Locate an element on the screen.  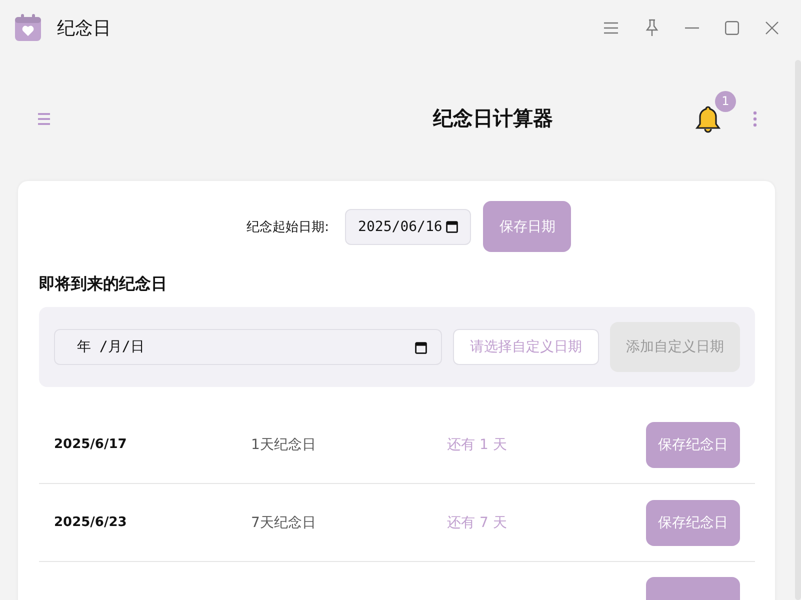
pin-icon is located at coordinates (652, 28).